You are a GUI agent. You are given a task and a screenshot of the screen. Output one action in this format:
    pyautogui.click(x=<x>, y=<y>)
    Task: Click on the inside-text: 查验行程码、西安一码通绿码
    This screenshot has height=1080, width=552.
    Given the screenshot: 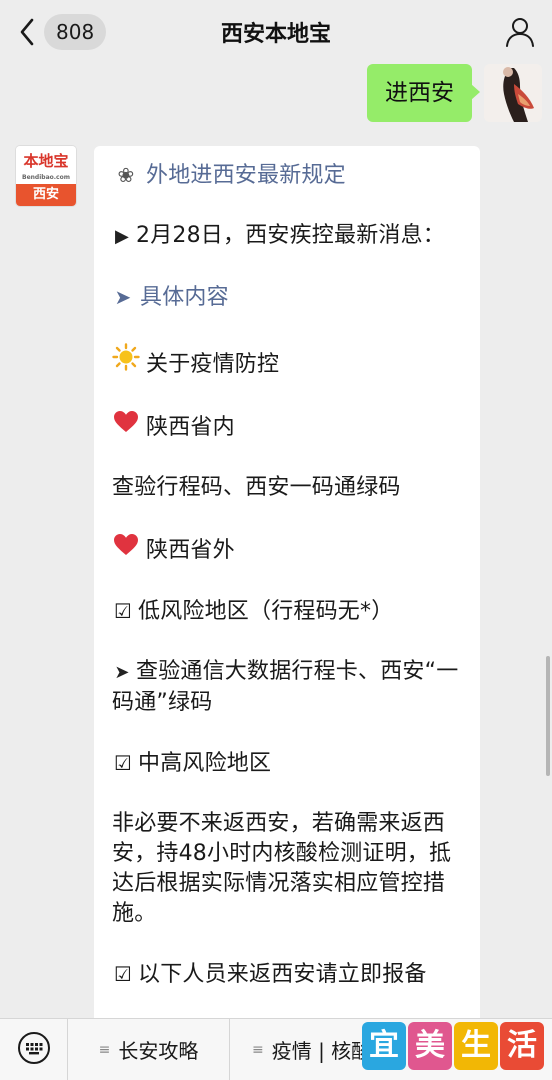 What is the action you would take?
    pyautogui.click(x=256, y=487)
    